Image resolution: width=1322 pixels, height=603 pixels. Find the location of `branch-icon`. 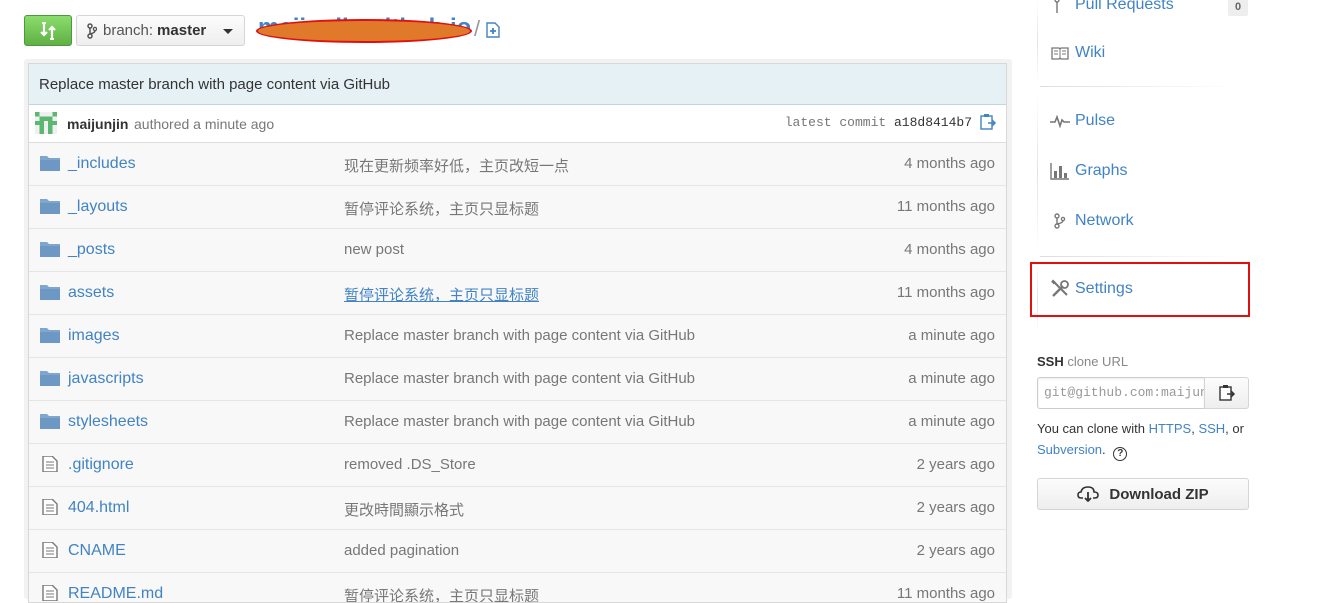

branch-icon is located at coordinates (92, 30).